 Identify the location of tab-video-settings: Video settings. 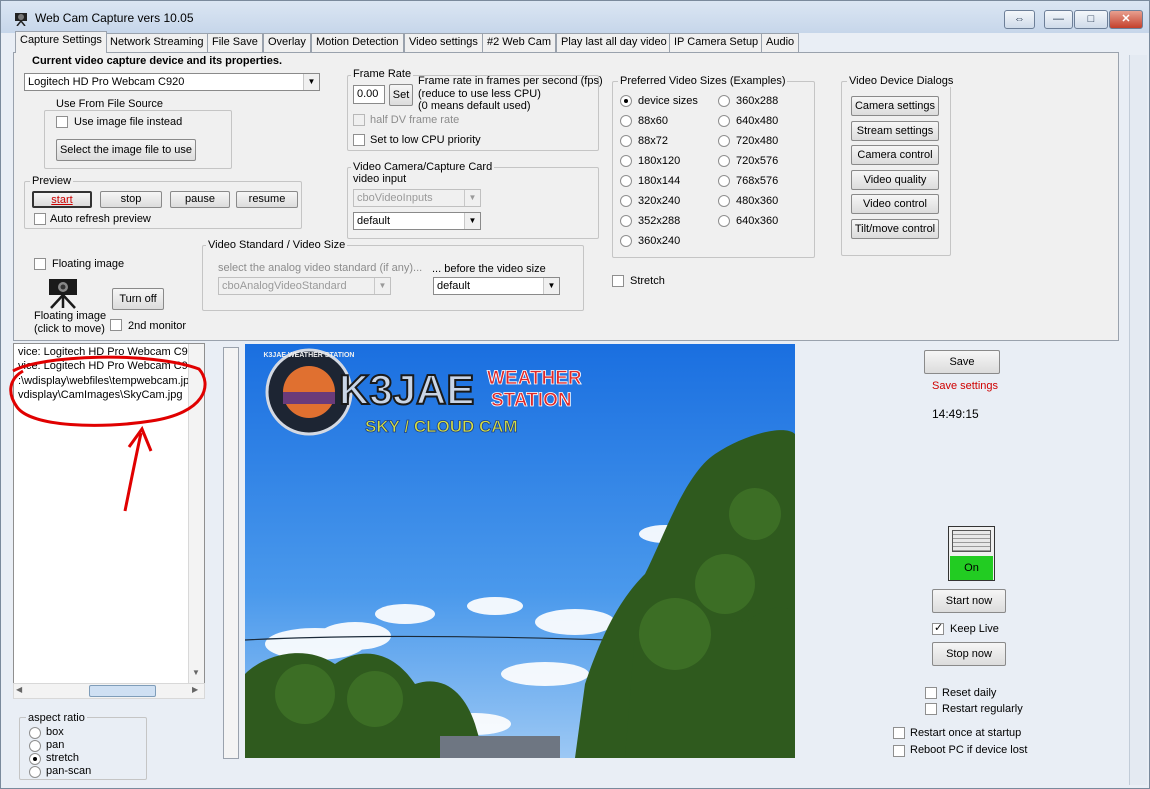
(443, 42).